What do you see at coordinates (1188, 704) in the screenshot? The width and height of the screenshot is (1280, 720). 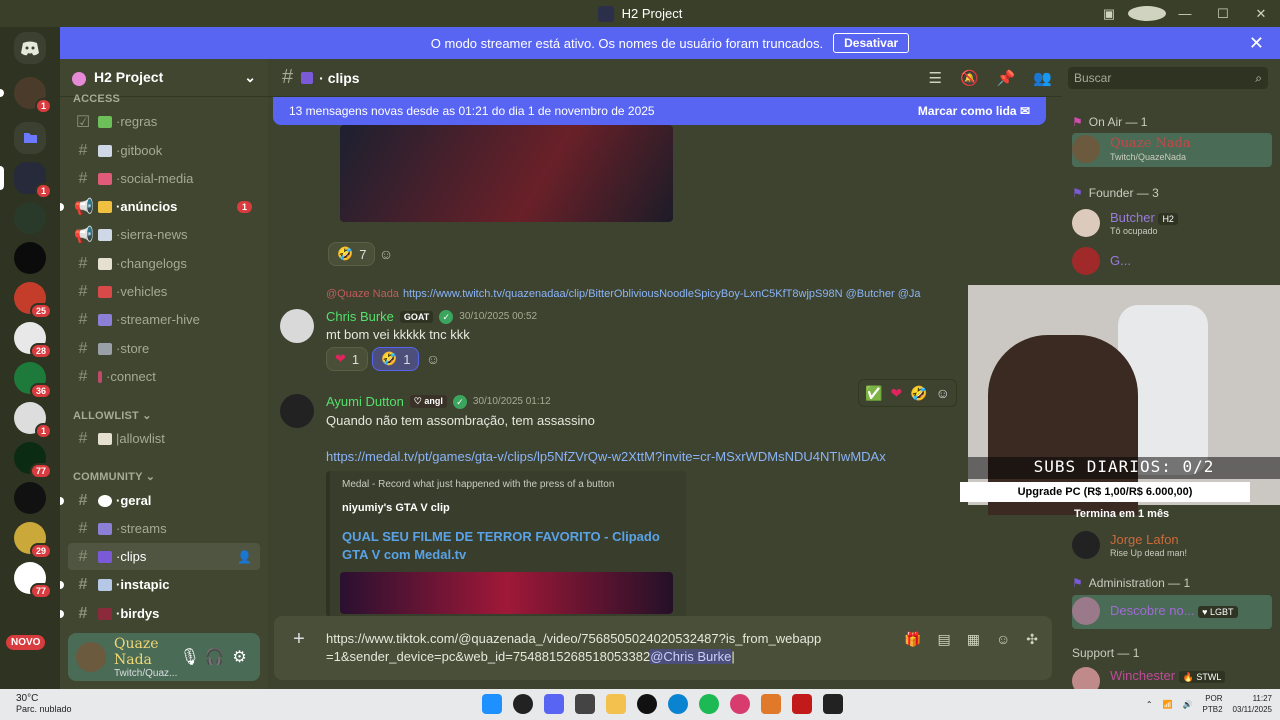 I see `volume-icon: 🔊` at bounding box center [1188, 704].